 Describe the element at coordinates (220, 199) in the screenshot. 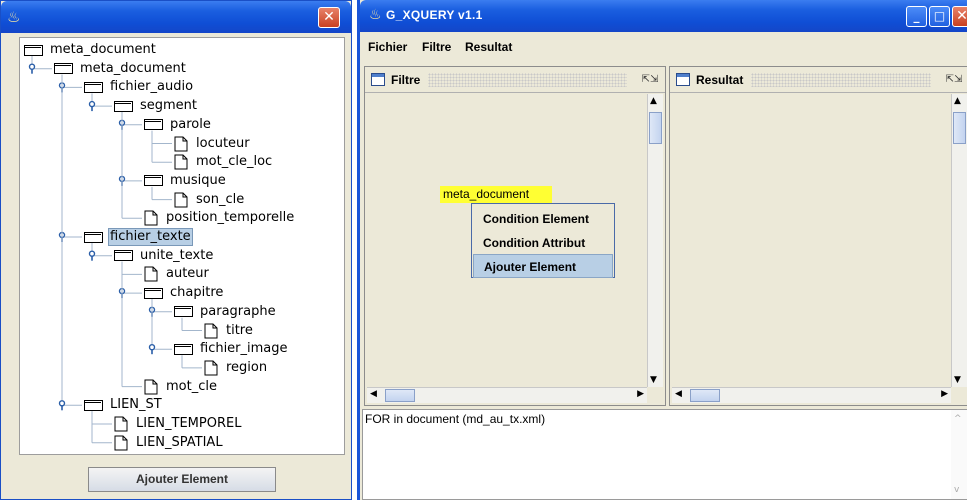

I see `tree-node-label: son_cle` at that location.